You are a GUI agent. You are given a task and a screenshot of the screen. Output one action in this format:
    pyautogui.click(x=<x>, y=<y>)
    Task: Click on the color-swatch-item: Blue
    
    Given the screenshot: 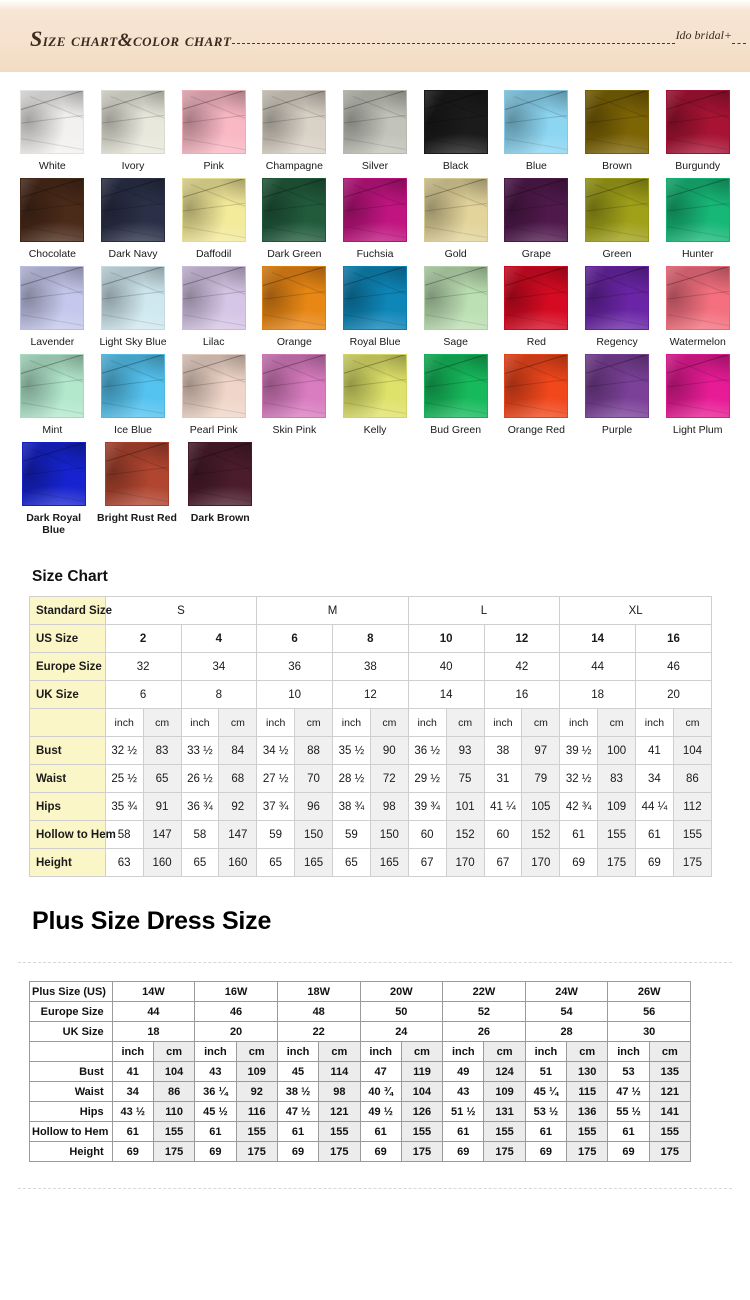 What is the action you would take?
    pyautogui.click(x=536, y=131)
    